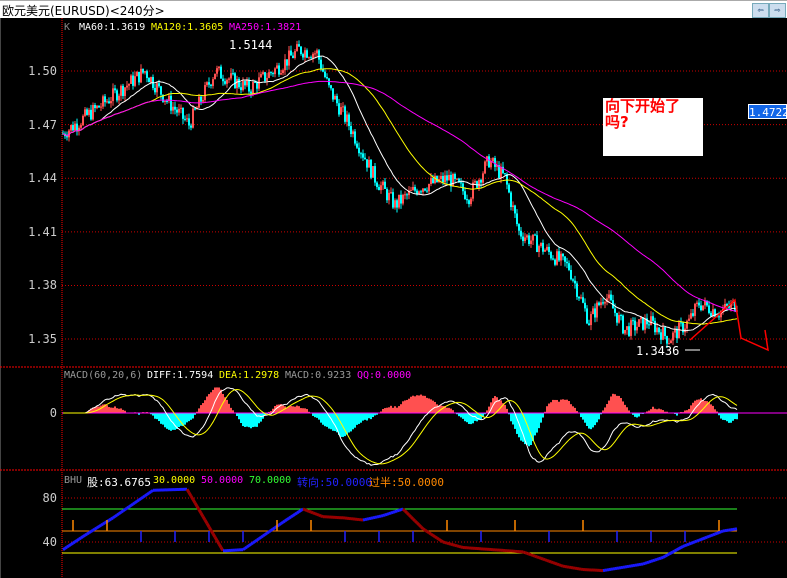 This screenshot has height=578, width=787. Describe the element at coordinates (653, 127) in the screenshot. I see `annotation-note: 向下开始了吗?` at that location.